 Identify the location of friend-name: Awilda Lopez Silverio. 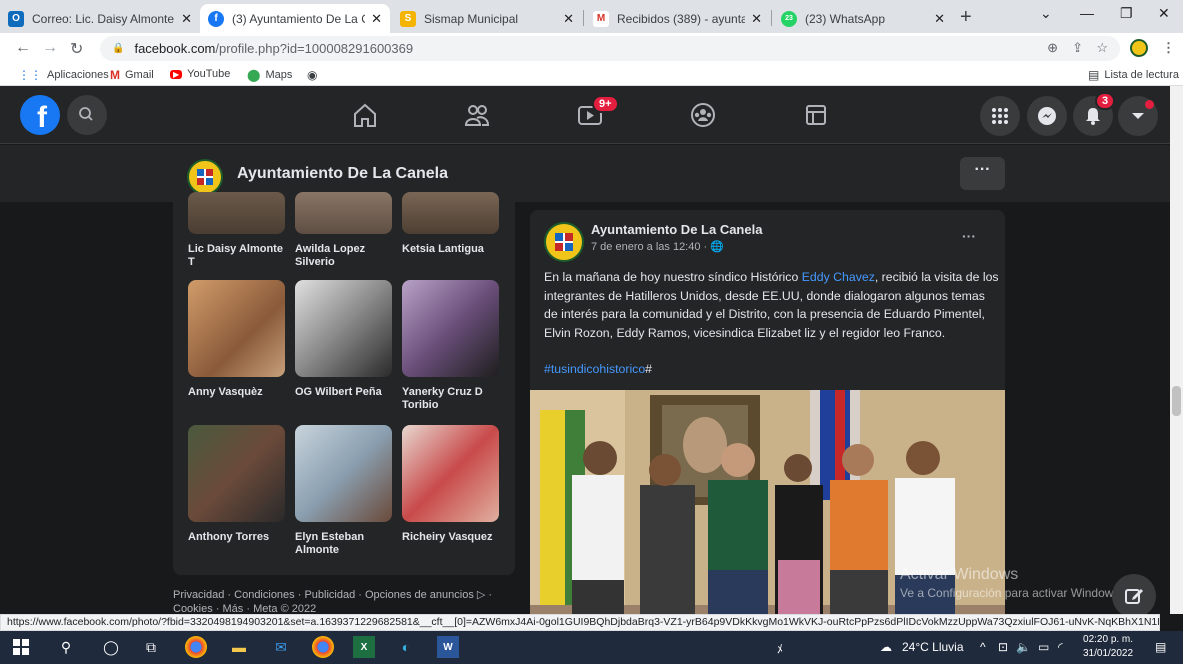
(343, 256).